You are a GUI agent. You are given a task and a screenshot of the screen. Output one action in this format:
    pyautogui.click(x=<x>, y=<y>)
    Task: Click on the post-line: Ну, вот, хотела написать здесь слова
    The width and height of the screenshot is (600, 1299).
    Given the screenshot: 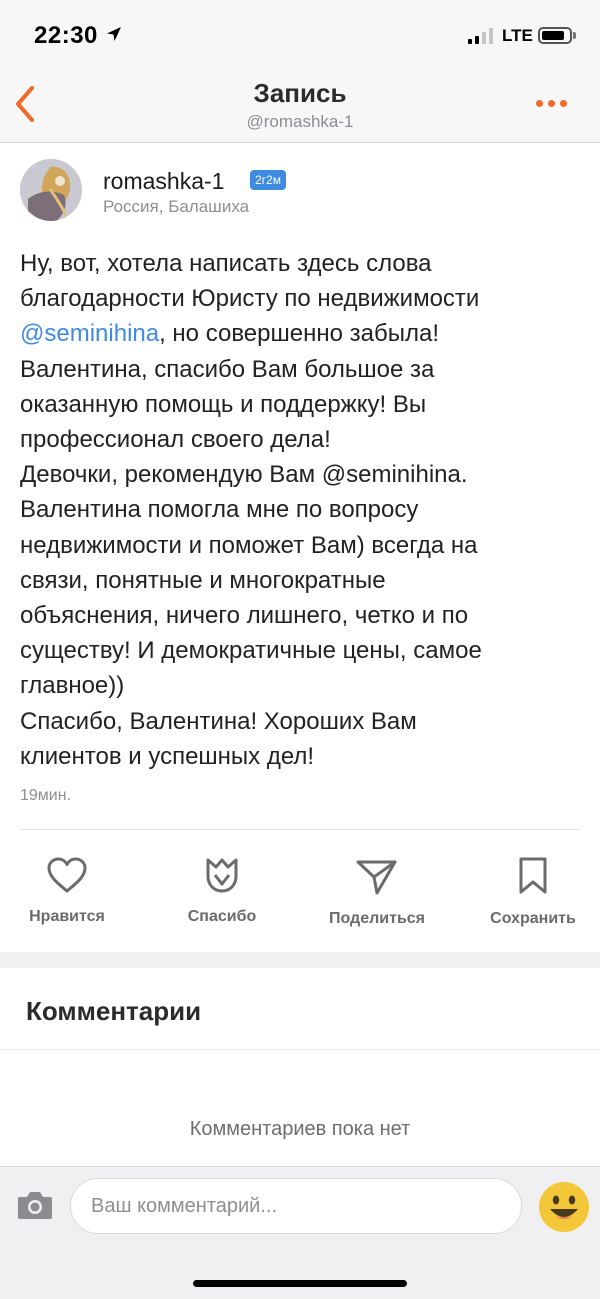 What is the action you would take?
    pyautogui.click(x=226, y=263)
    